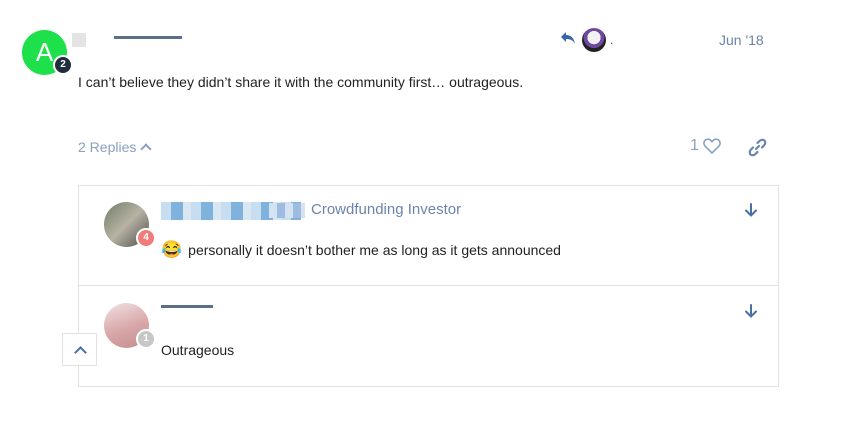 This screenshot has height=439, width=841. I want to click on post-date: Jun '18, so click(741, 40).